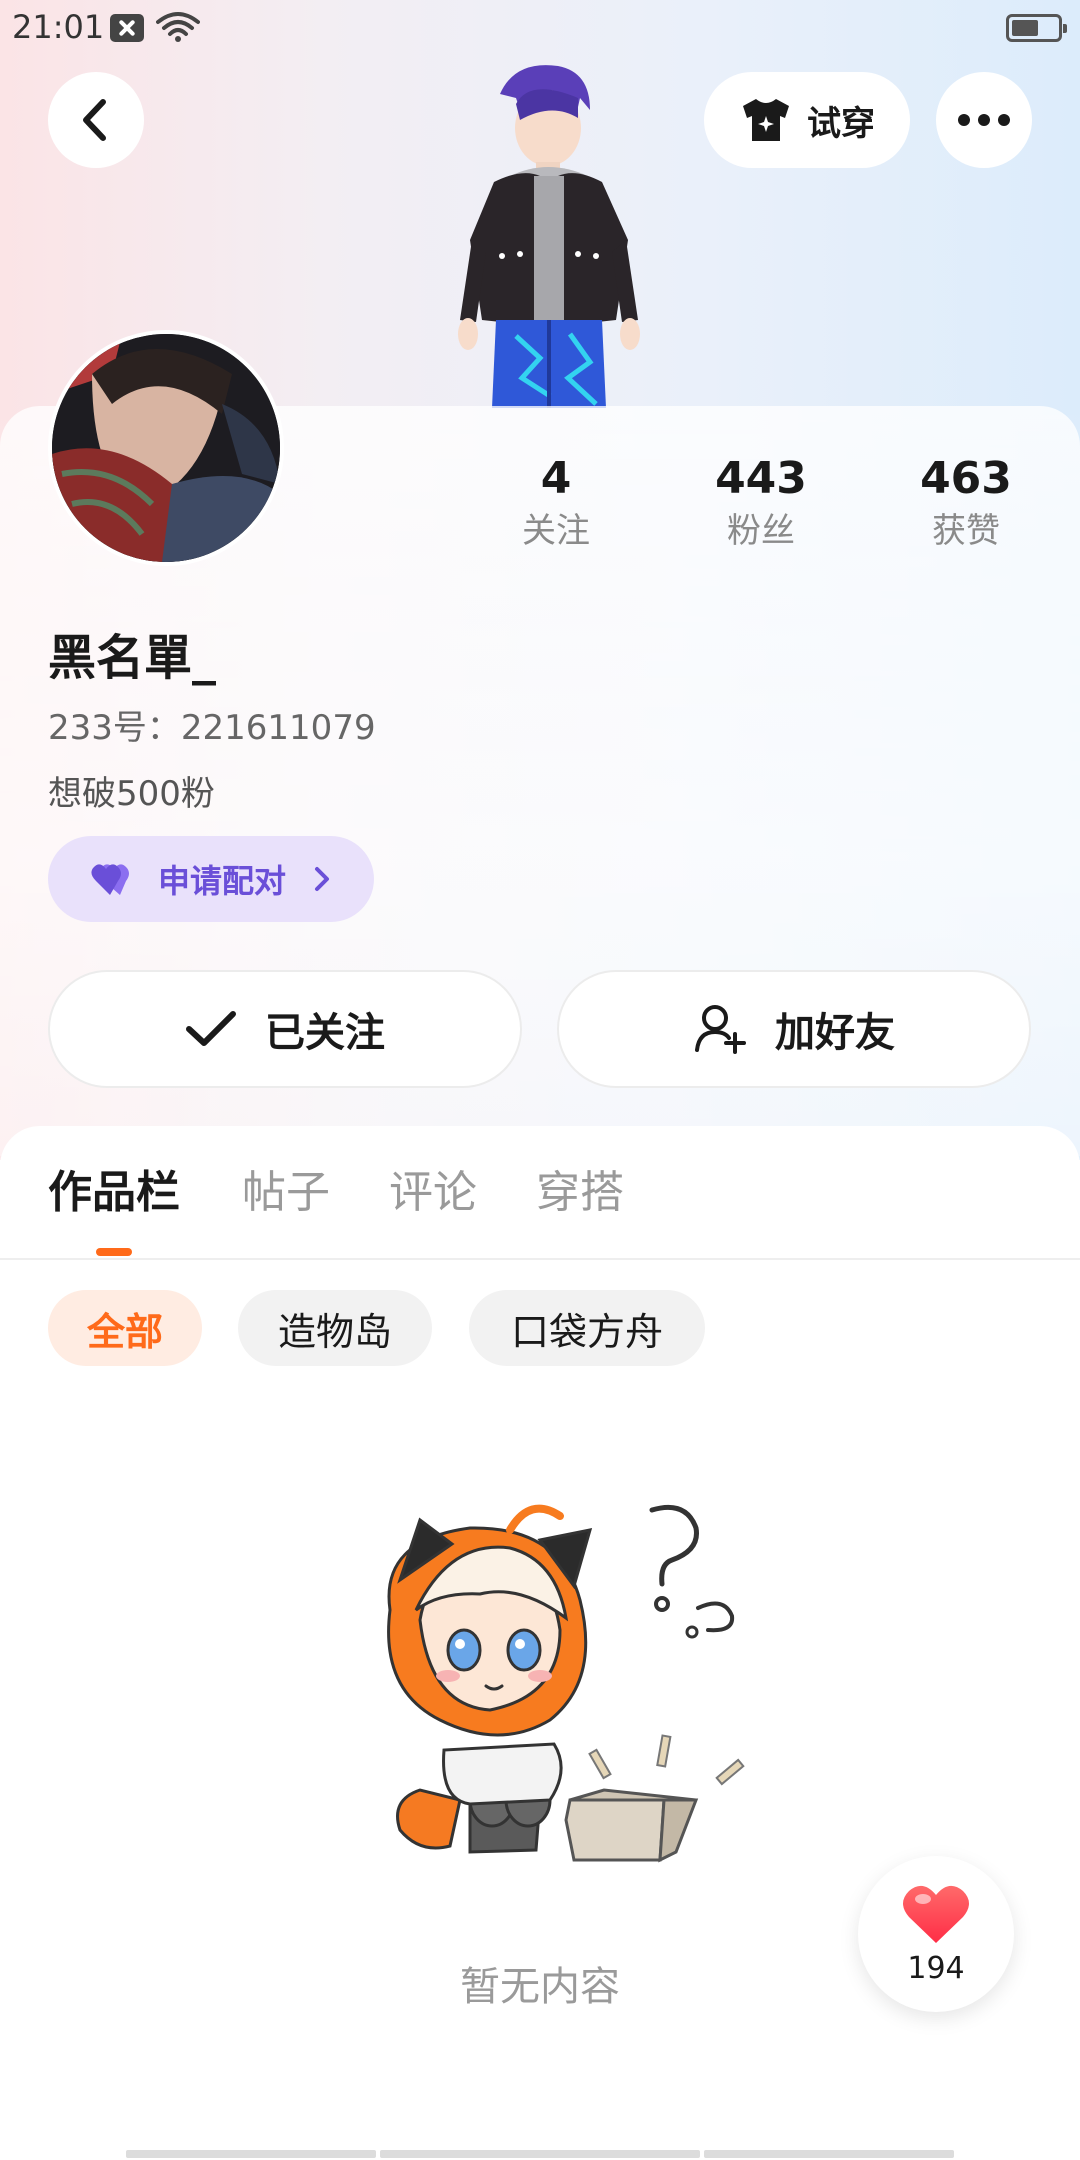 The width and height of the screenshot is (1080, 2160). I want to click on bio: 想破500粉, so click(131, 794).